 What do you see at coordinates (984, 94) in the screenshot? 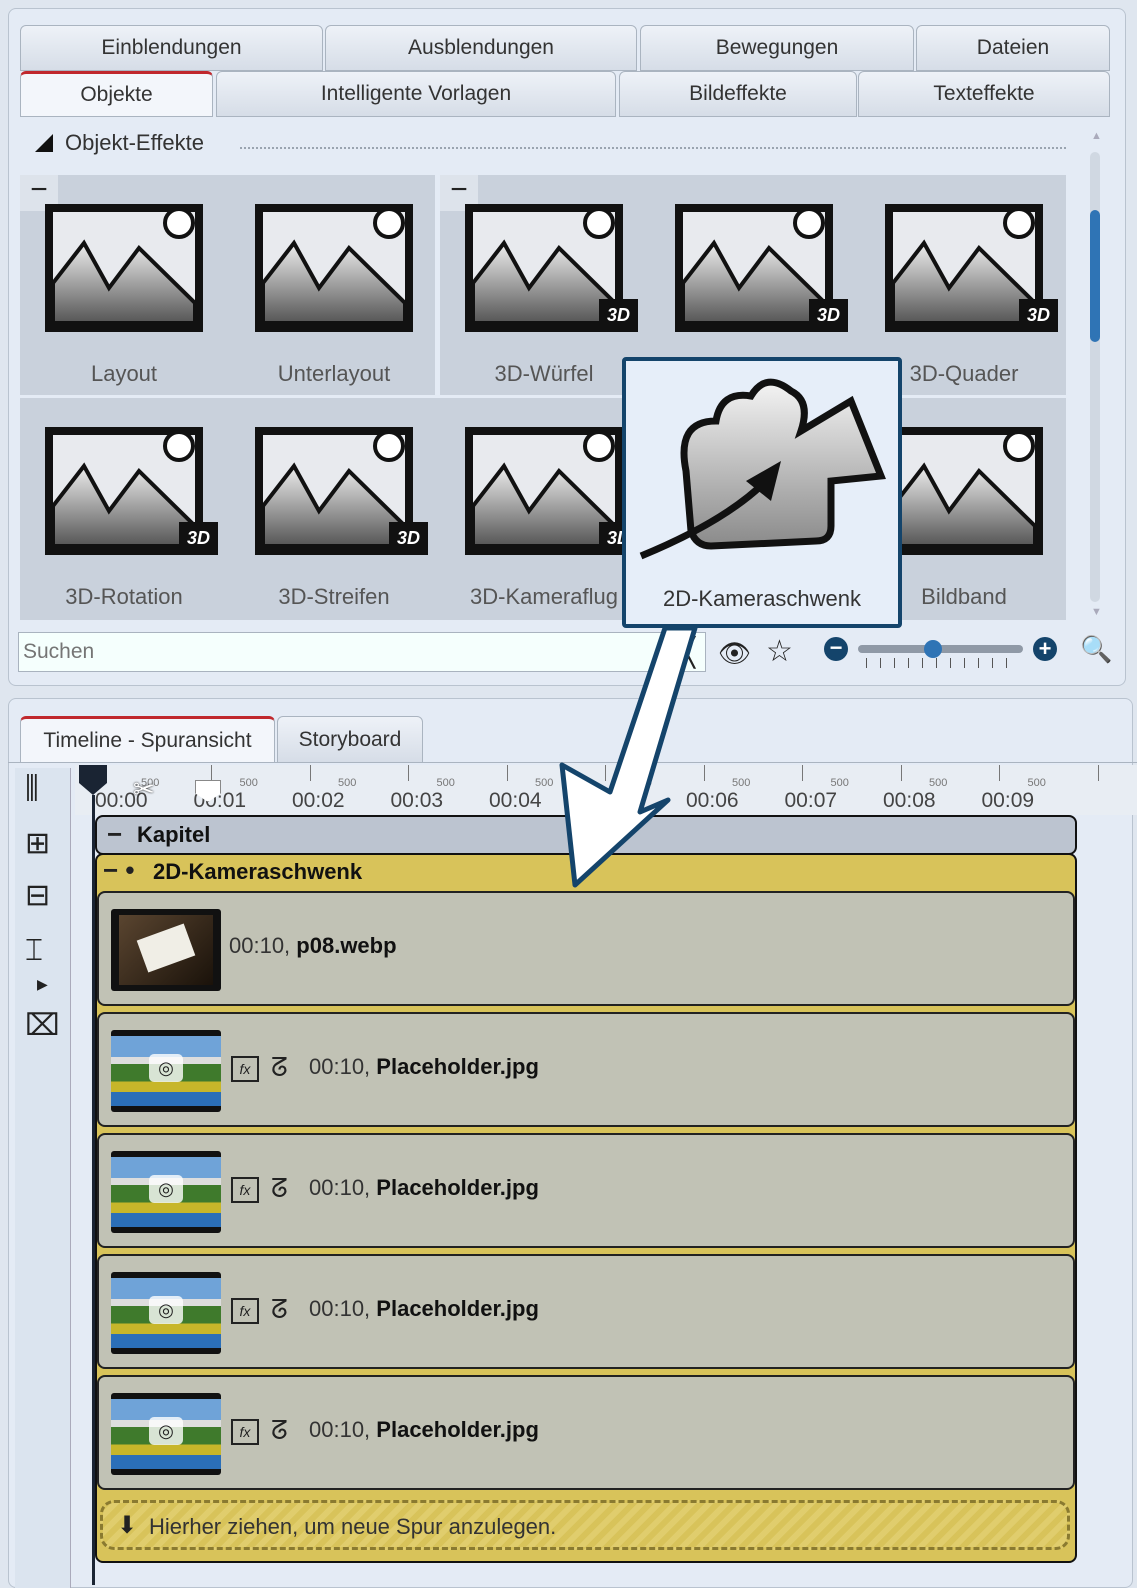
I see `tab-texteffekte: Texteffekte` at bounding box center [984, 94].